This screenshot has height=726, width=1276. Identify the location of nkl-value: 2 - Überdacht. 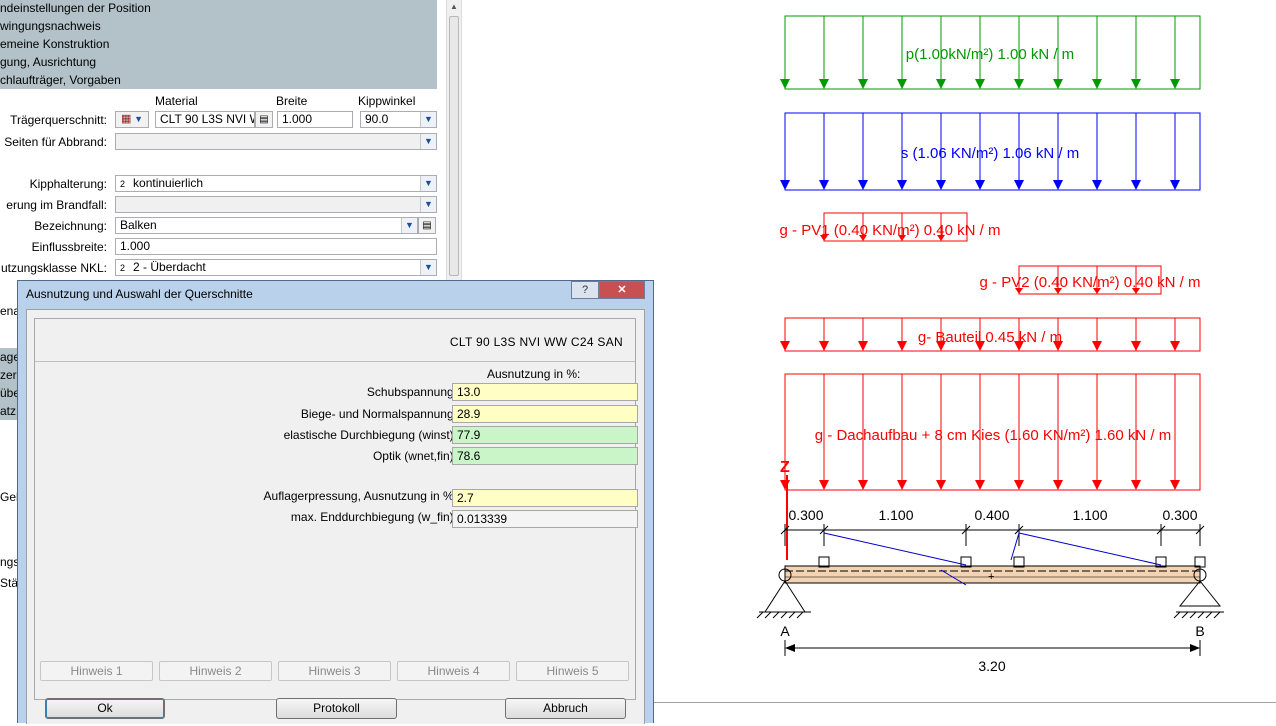
(169, 267).